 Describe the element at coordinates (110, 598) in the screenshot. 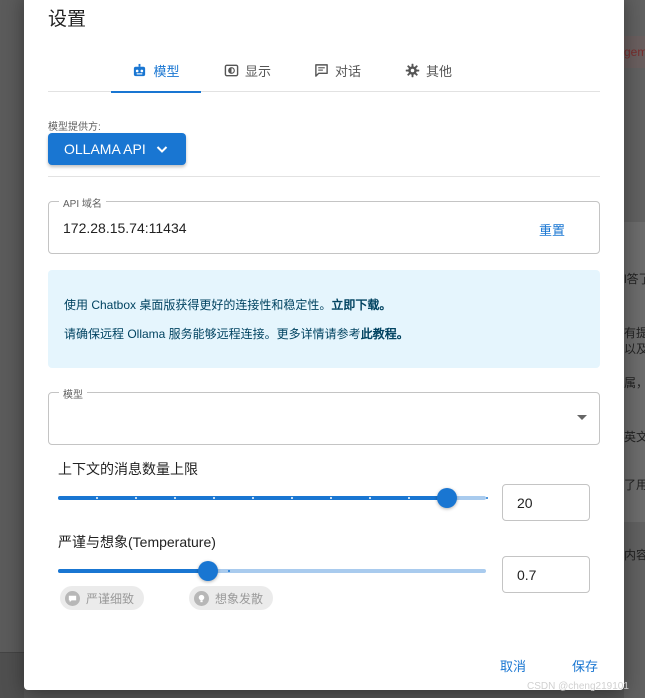

I see `chip-label: 严谨细致` at that location.